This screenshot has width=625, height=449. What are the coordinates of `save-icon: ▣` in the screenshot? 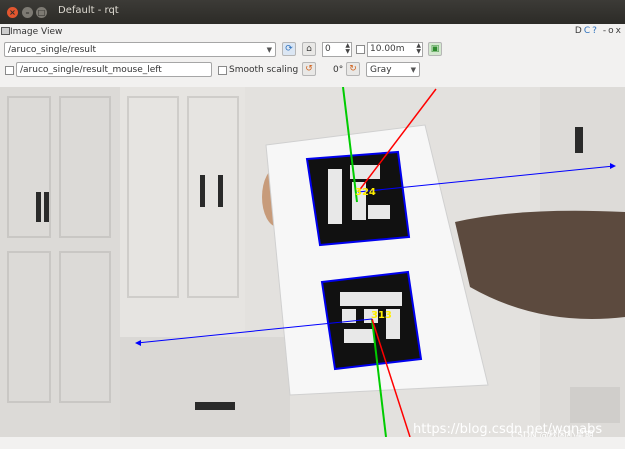 It's located at (435, 49).